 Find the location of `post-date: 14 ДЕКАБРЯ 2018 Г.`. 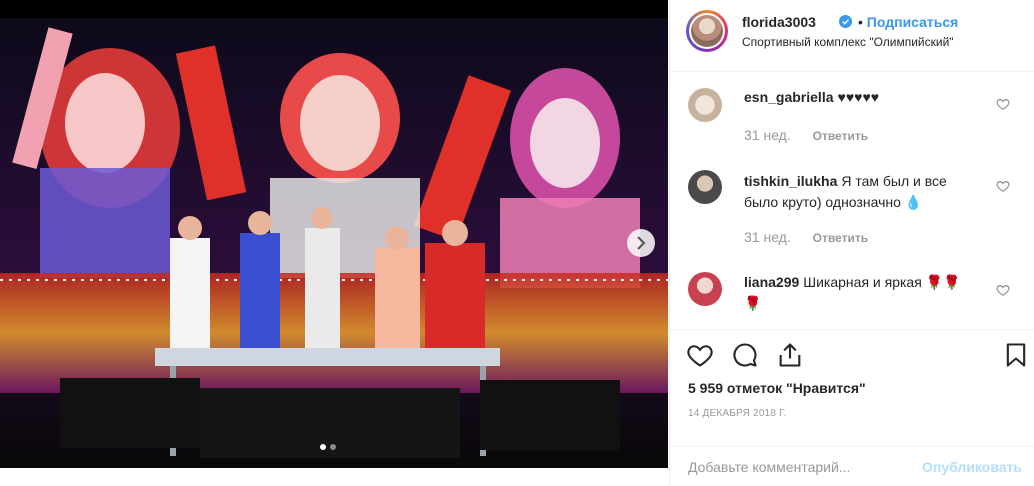

post-date: 14 ДЕКАБРЯ 2018 Г. is located at coordinates (737, 413).